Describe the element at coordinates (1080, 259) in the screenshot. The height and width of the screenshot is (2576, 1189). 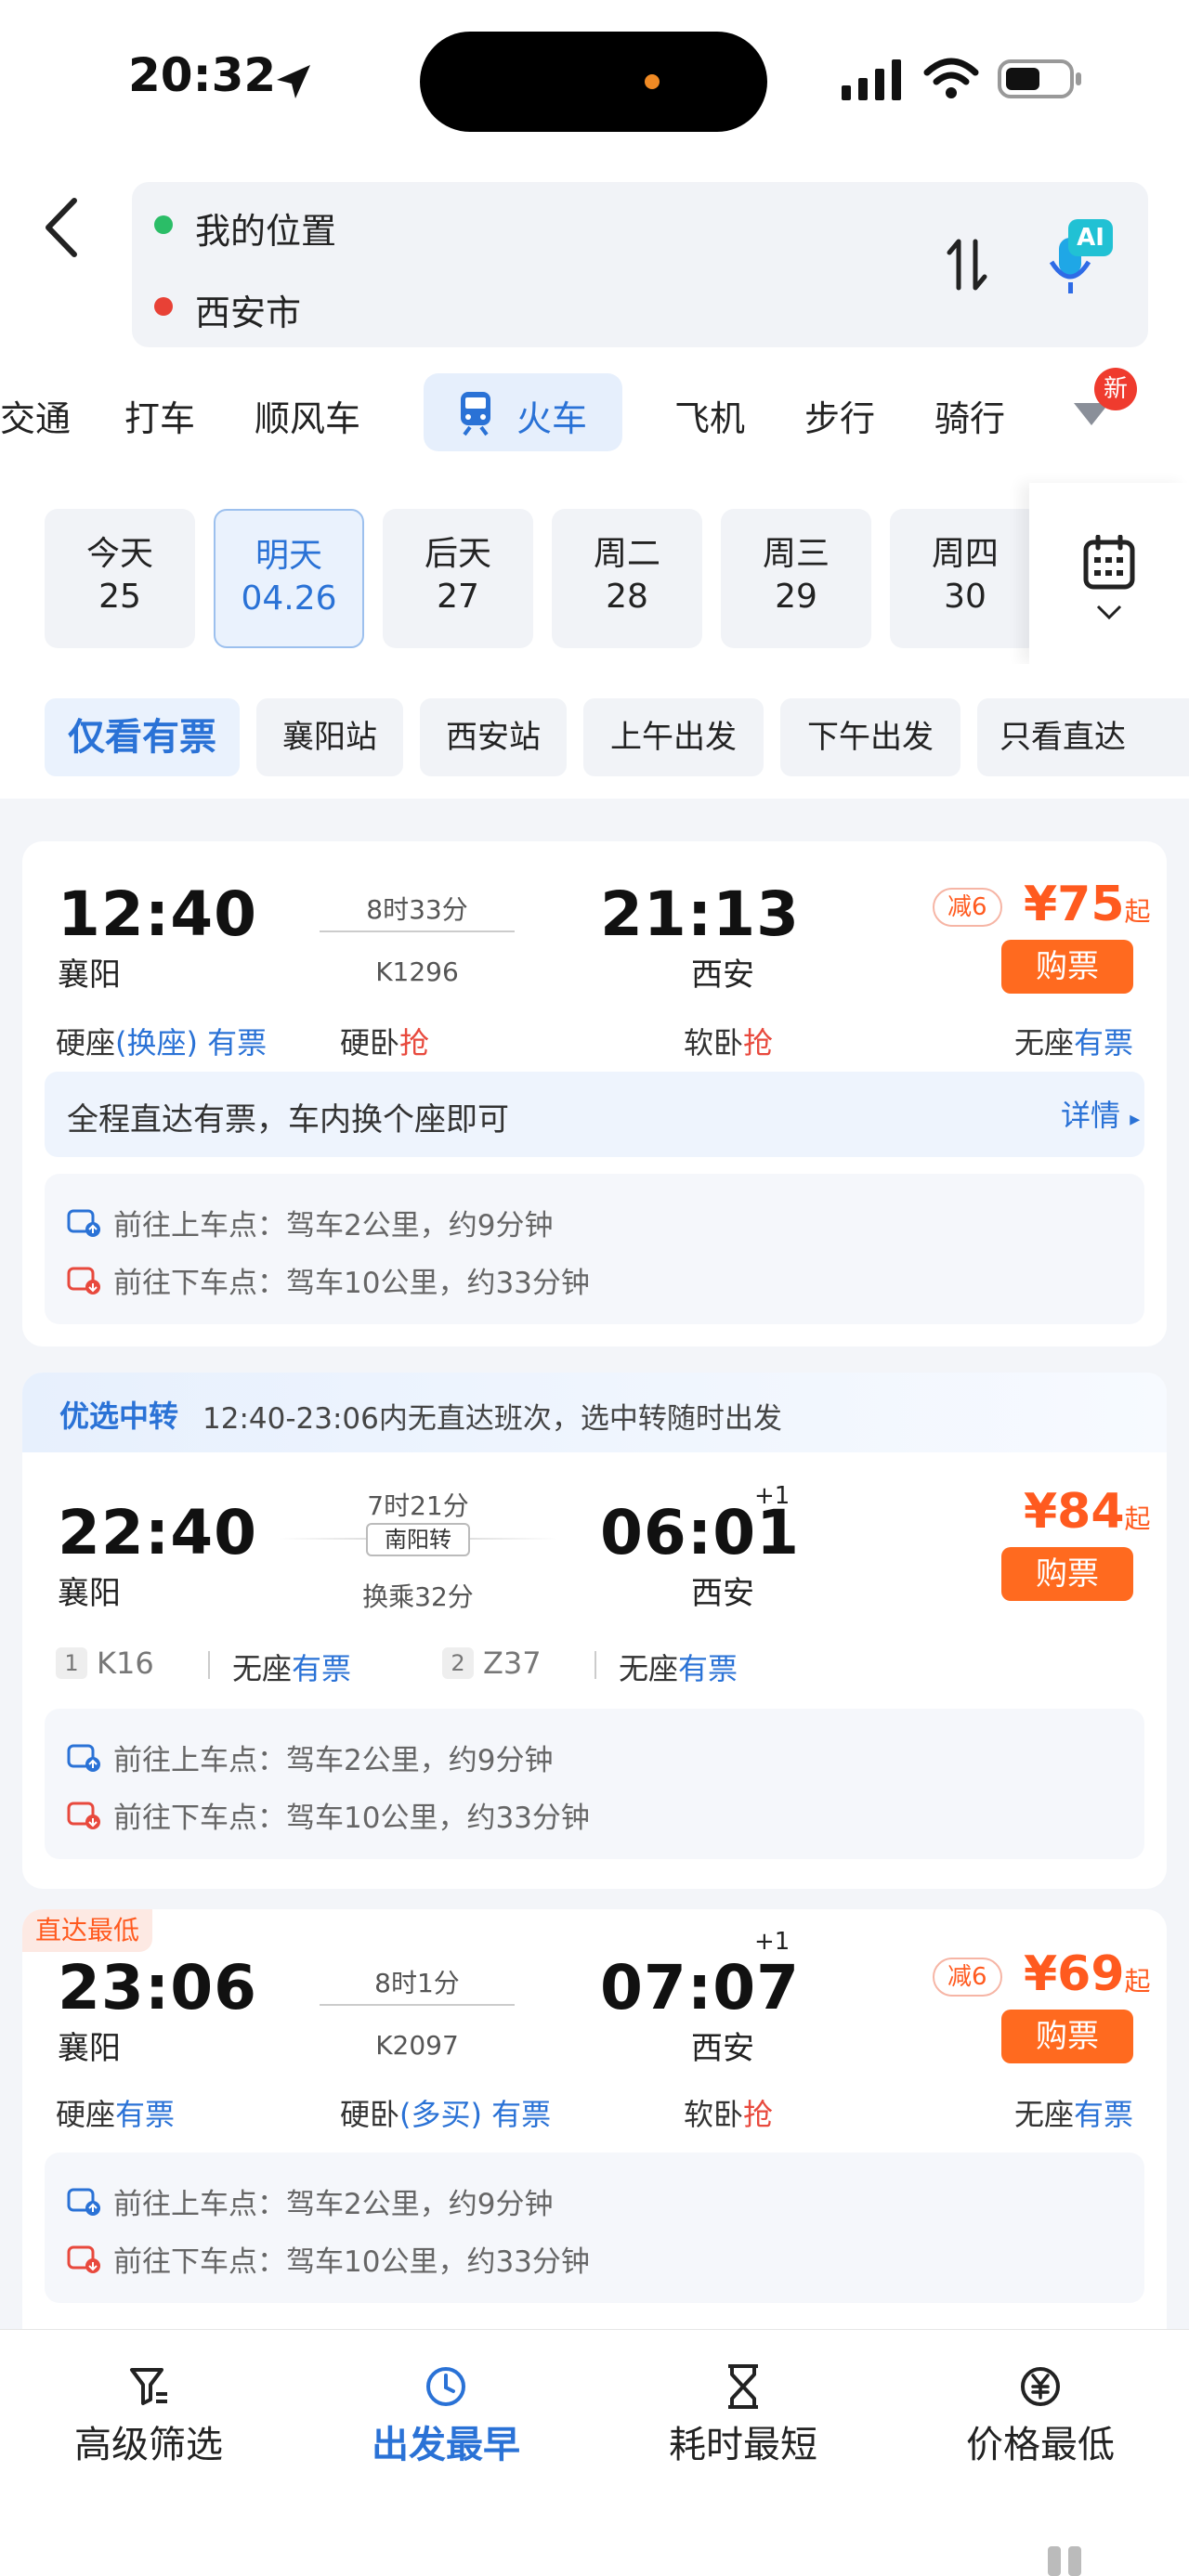
I see `ai-voice-button: AI` at that location.